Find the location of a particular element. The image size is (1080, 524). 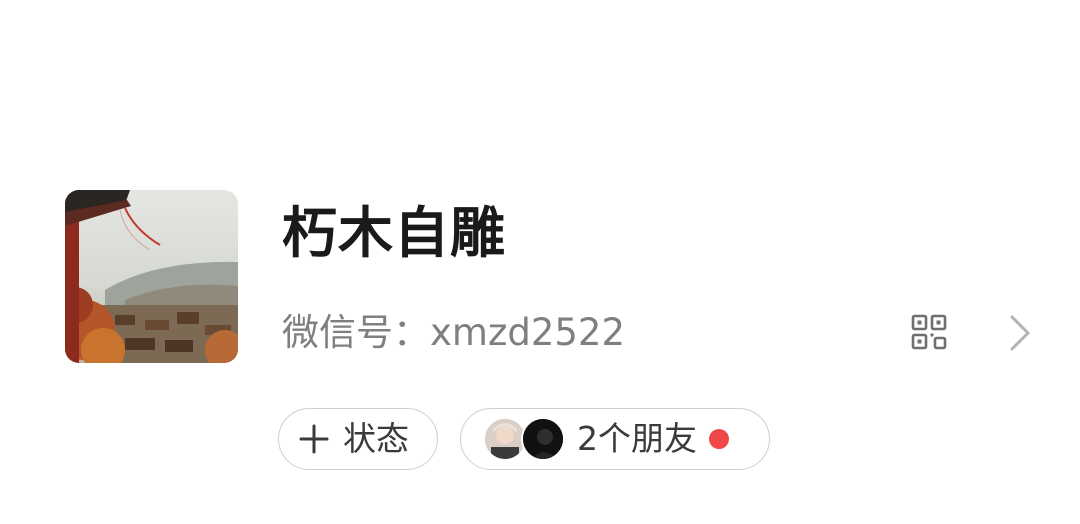

status-button-label: 状态 is located at coordinates (376, 438).